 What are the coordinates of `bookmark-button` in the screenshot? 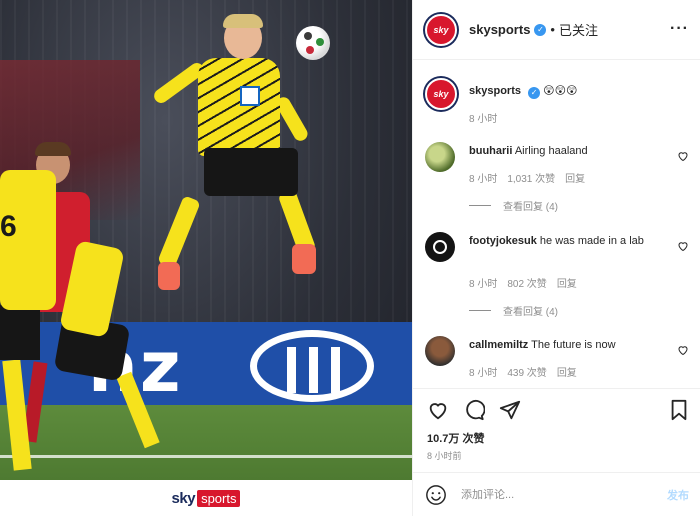 It's located at (679, 410).